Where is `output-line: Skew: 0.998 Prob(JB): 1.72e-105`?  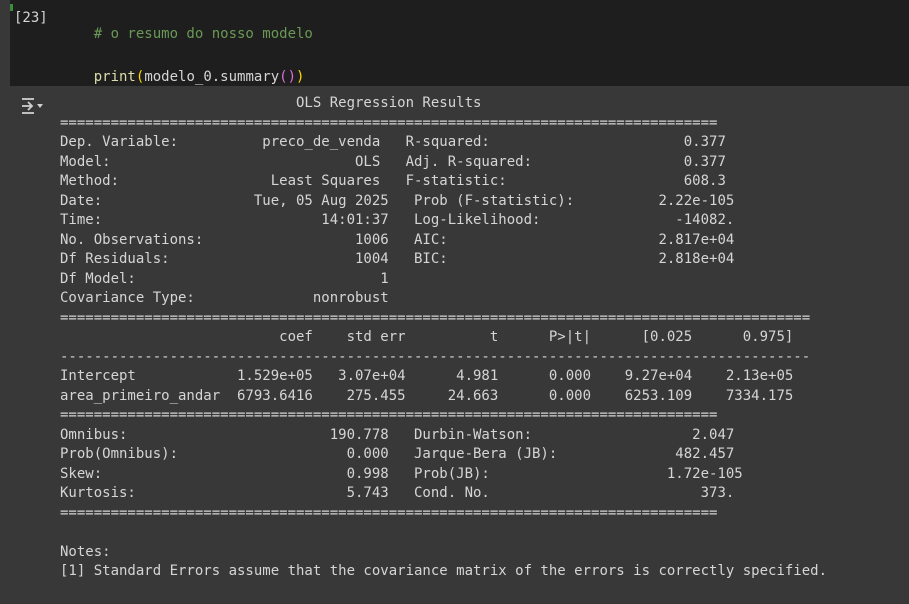
output-line: Skew: 0.998 Prob(JB): 1.72e-105 is located at coordinates (401, 473).